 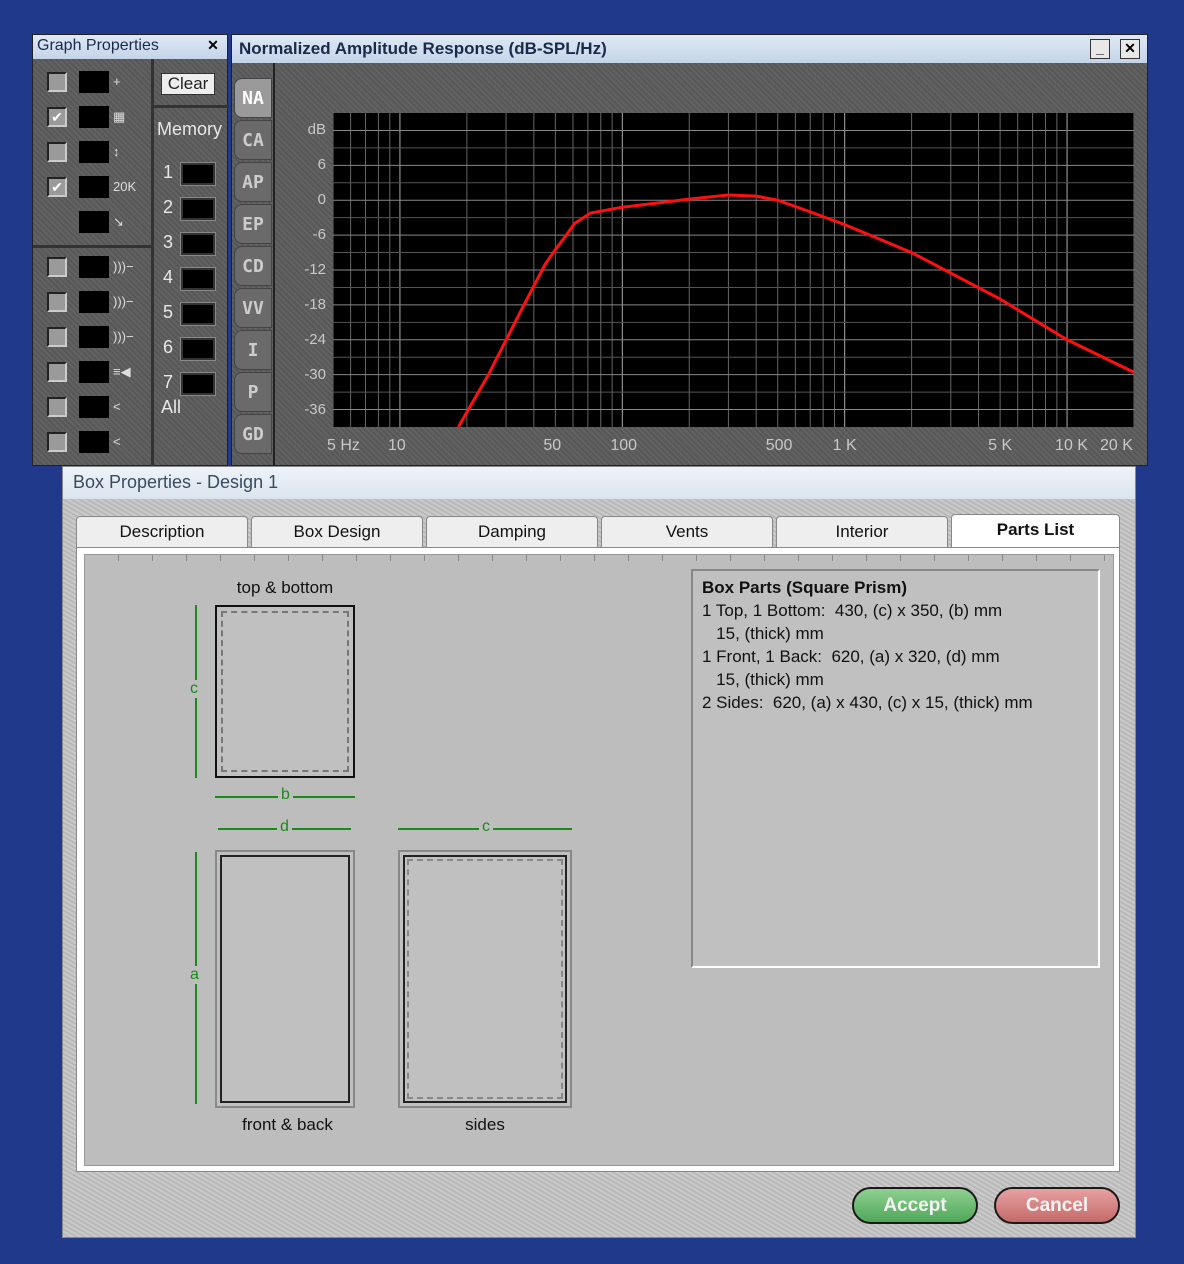 What do you see at coordinates (109, 372) in the screenshot?
I see `crossover-speaker-icon: ≡◀` at bounding box center [109, 372].